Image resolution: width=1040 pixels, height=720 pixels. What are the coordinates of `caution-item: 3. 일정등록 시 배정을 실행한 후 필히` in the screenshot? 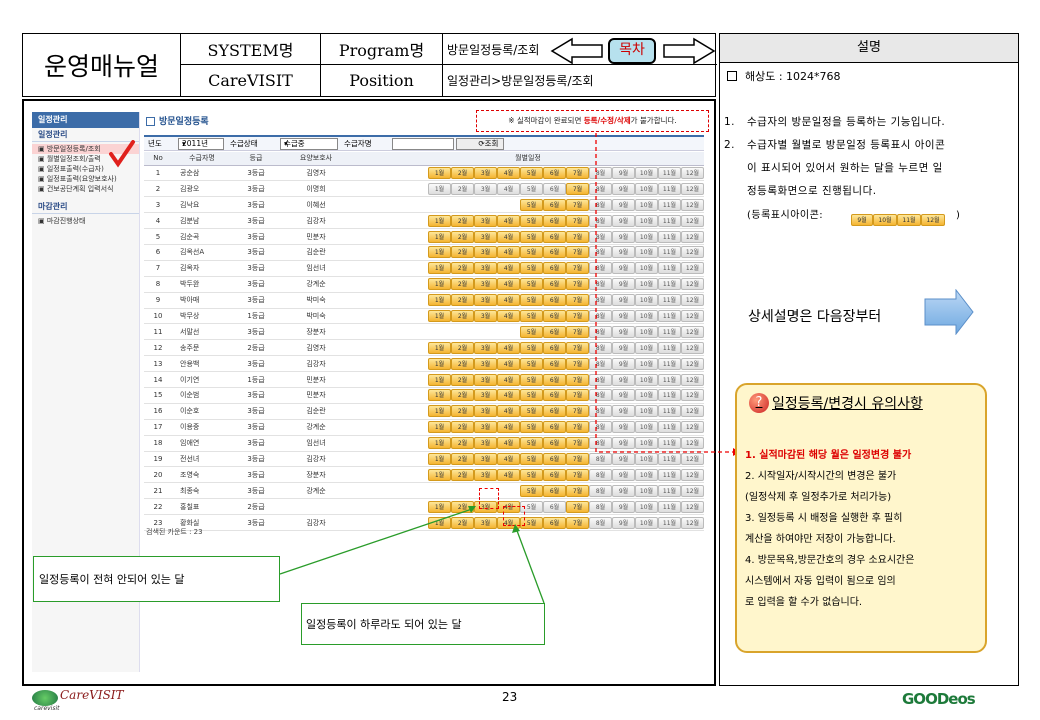 It's located at (824, 518).